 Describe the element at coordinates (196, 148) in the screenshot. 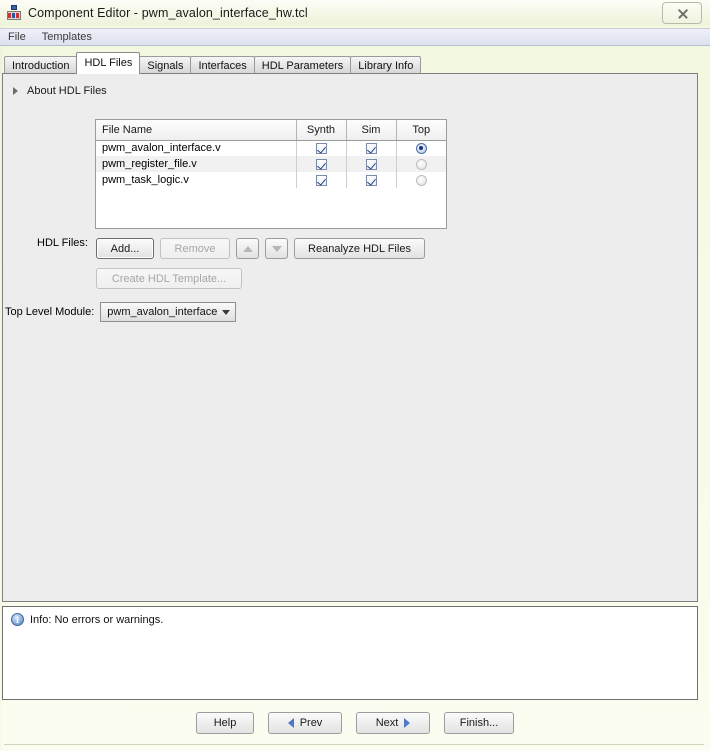

I see `cell-file-name: pwm_avalon_interface.v` at that location.